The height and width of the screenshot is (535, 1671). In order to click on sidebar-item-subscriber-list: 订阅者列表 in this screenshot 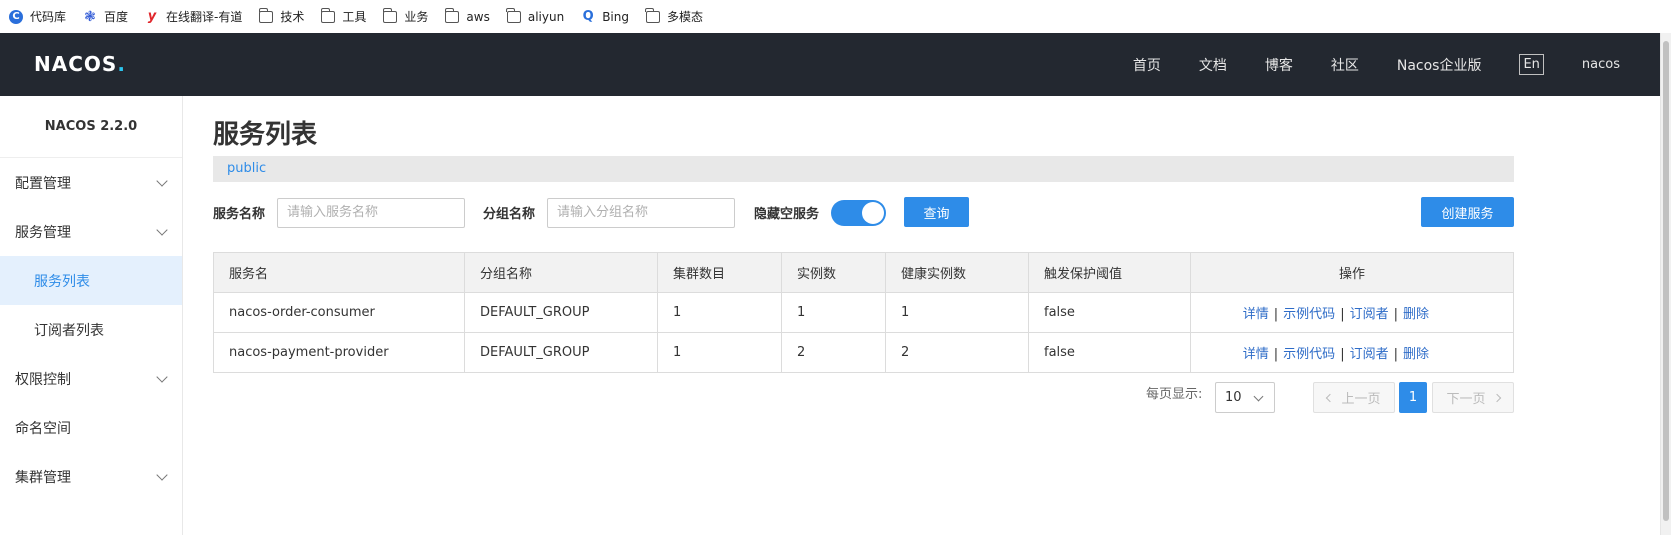, I will do `click(91, 329)`.